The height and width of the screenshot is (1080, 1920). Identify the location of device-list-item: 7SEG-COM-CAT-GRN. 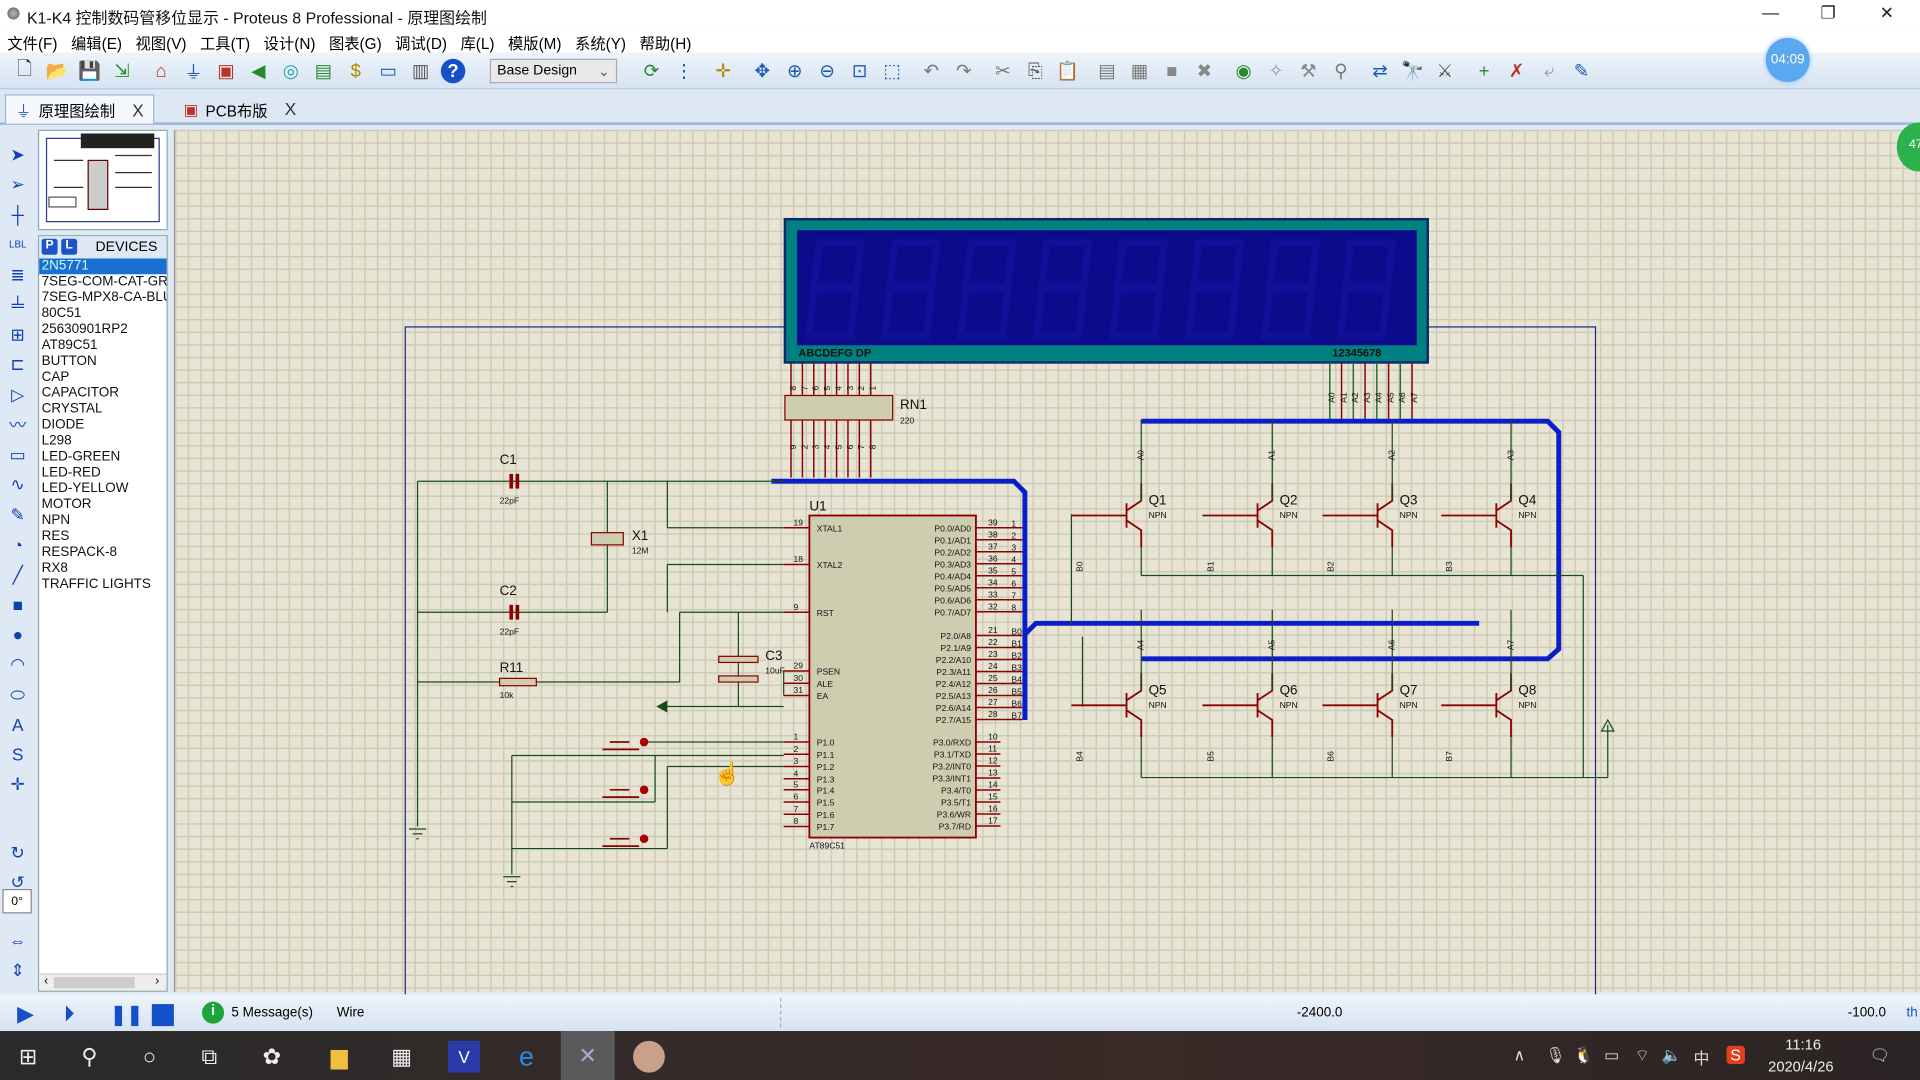
(103, 282).